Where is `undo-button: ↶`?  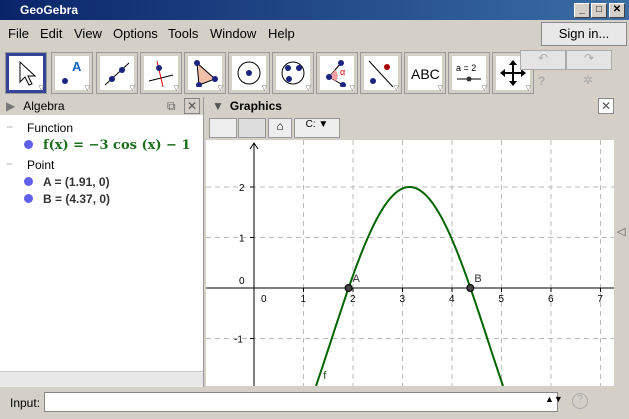
undo-button: ↶ is located at coordinates (543, 60).